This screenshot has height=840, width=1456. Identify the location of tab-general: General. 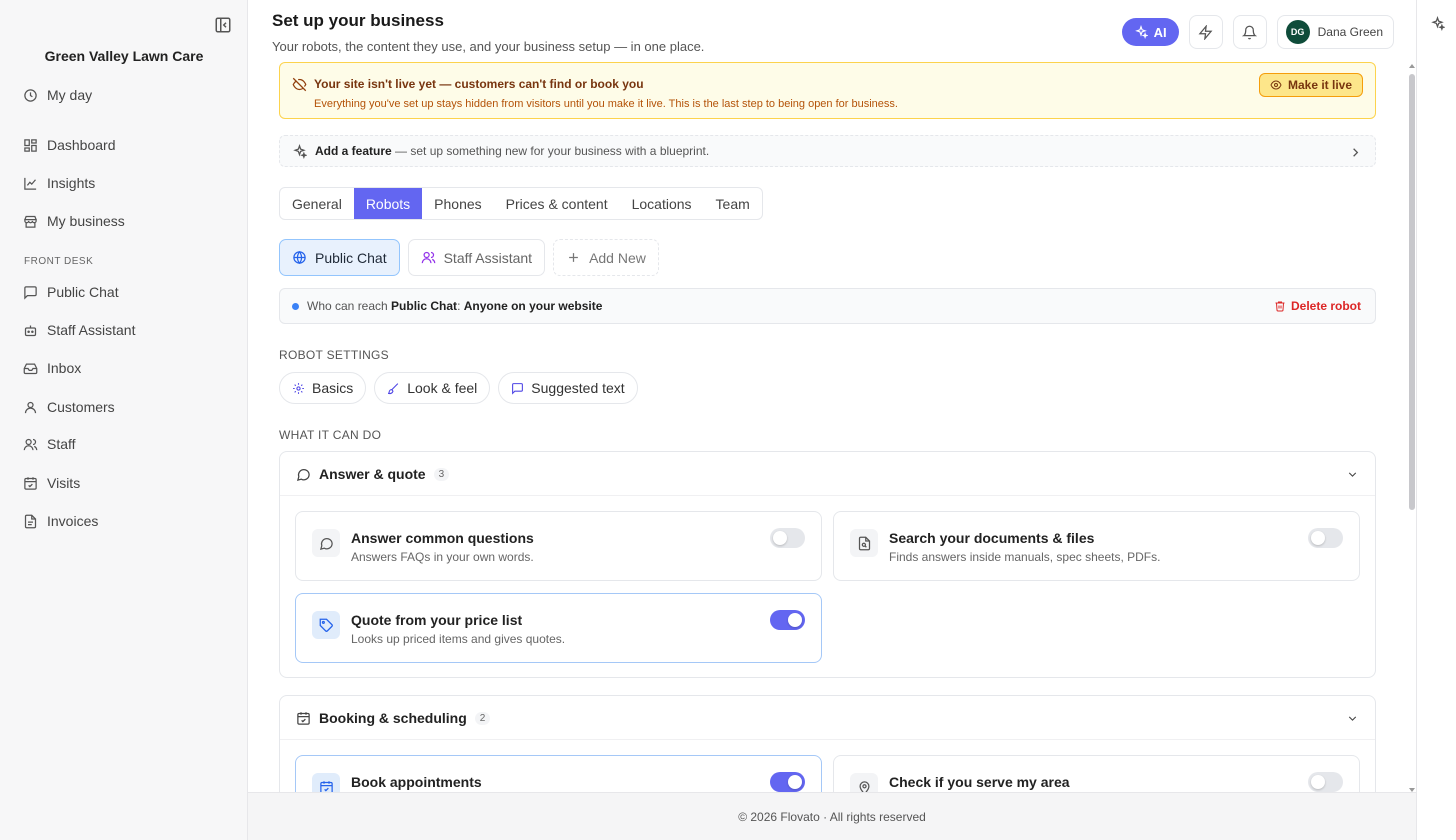
(317, 203).